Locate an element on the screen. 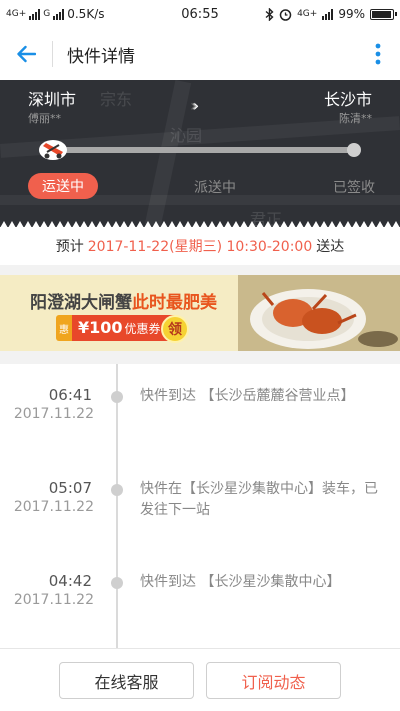 The height and width of the screenshot is (711, 400). coupon-badge: 惠 is located at coordinates (64, 328).